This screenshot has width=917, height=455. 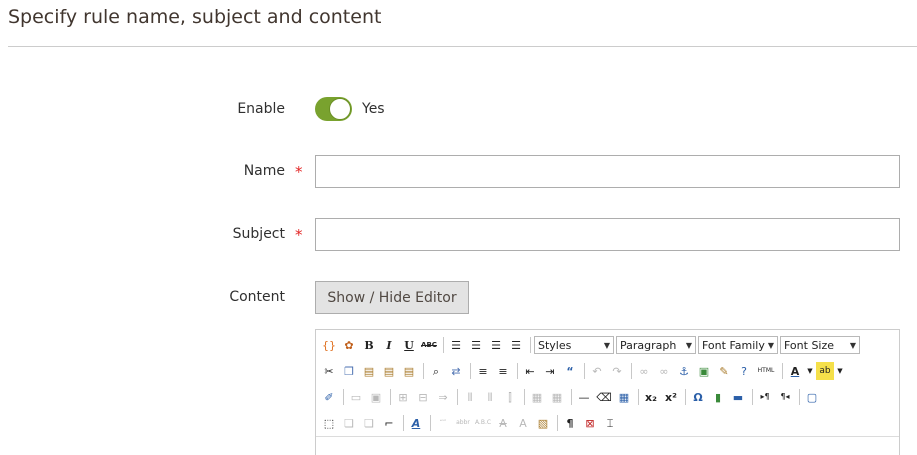 What do you see at coordinates (597, 371) in the screenshot?
I see `undo-icon: ↶` at bounding box center [597, 371].